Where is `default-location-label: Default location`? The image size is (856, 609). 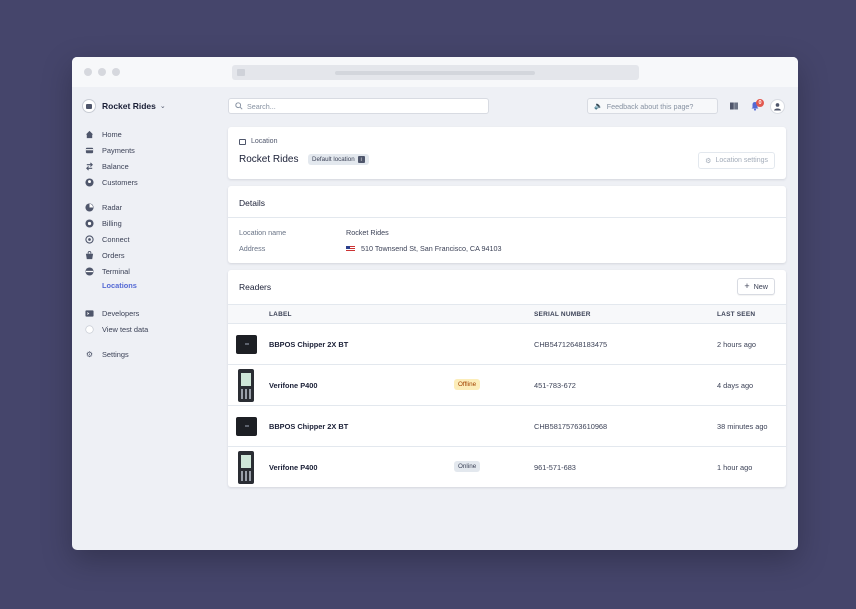 default-location-label: Default location is located at coordinates (333, 159).